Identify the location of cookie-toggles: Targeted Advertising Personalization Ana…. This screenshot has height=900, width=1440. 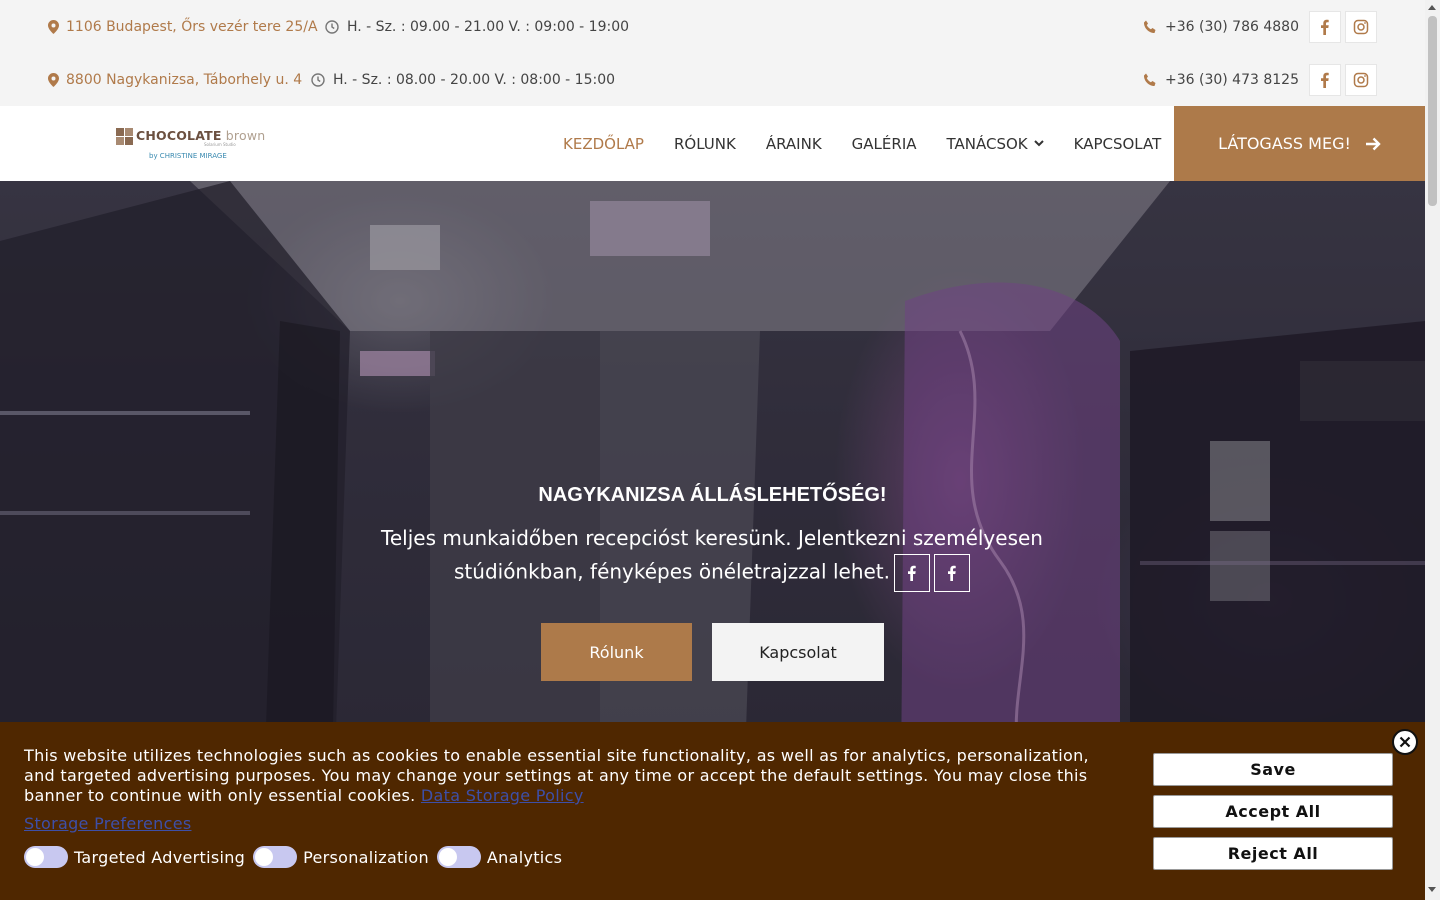
(297, 857).